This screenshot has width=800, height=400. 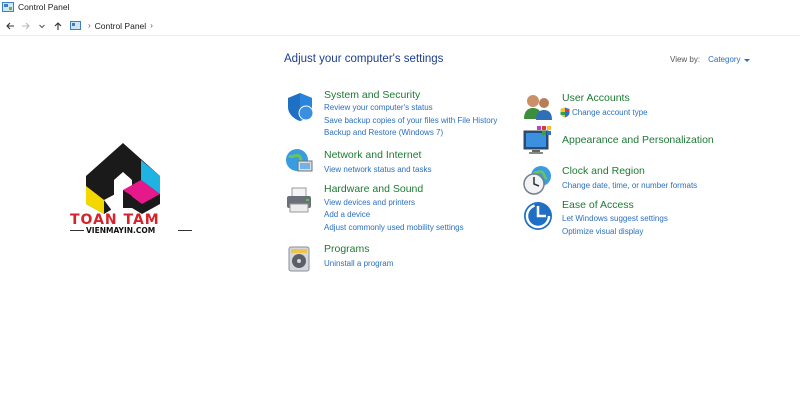 I want to click on title-bar: Control Panel, so click(x=400, y=7).